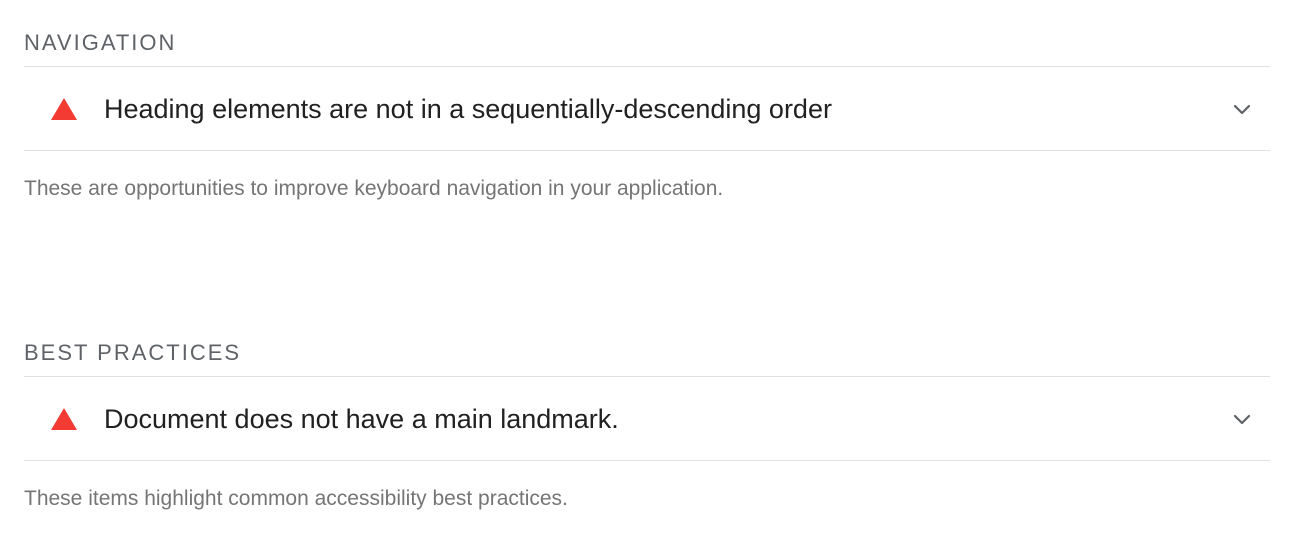 The image size is (1304, 552). Describe the element at coordinates (100, 42) in the screenshot. I see `section-title: NAVIGATION` at that location.